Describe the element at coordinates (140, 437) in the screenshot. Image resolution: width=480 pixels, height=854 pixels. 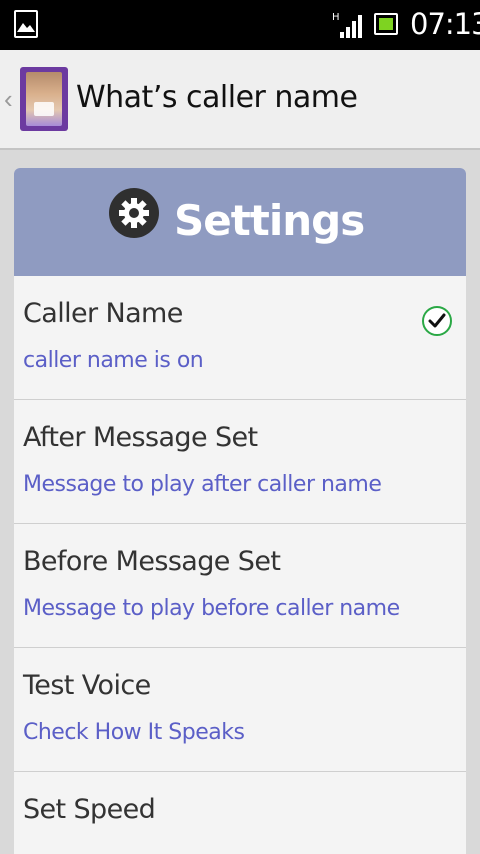
I see `pref-title: After Message Set` at that location.